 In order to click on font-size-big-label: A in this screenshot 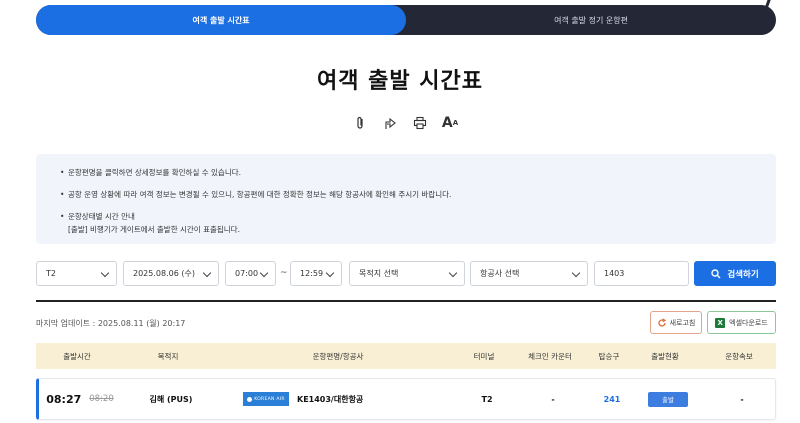, I will do `click(447, 123)`.